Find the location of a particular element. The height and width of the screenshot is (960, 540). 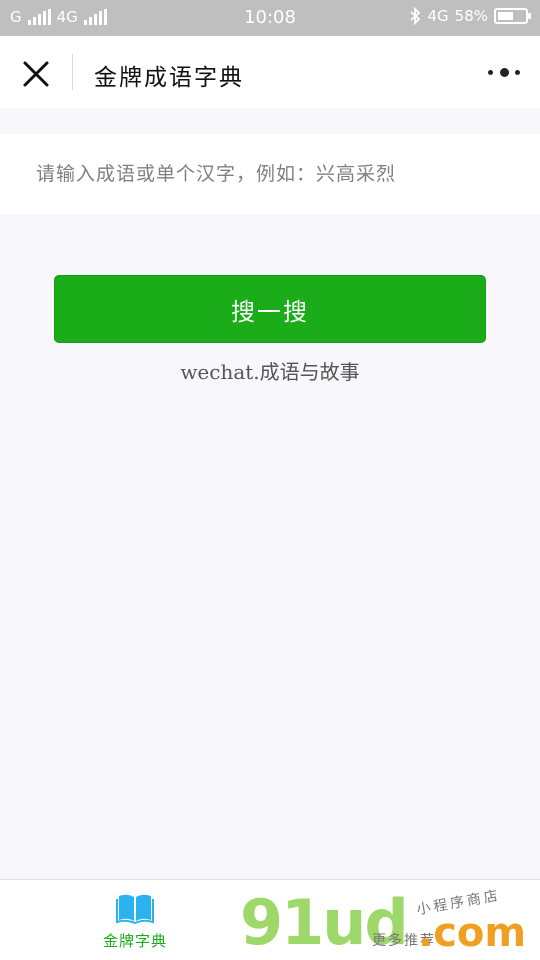

search-container is located at coordinates (270, 174).